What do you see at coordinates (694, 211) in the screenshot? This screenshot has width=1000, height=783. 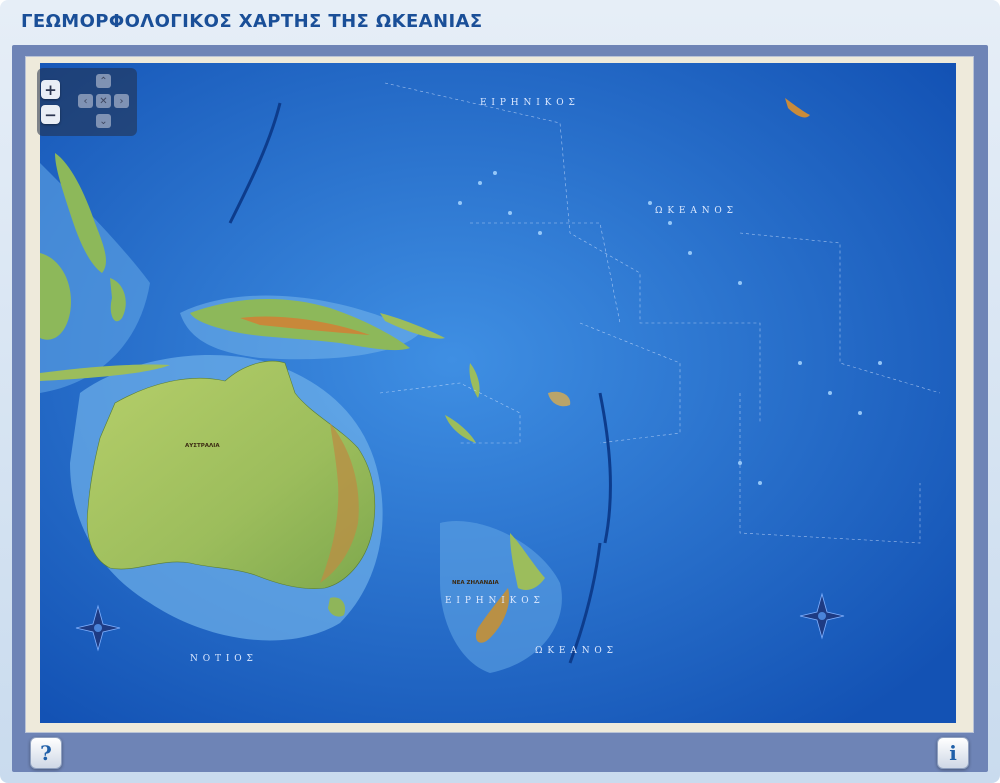 I see `ocean-label-pacific-ocean: Ω Κ Ε Α Ν Ο Σ` at bounding box center [694, 211].